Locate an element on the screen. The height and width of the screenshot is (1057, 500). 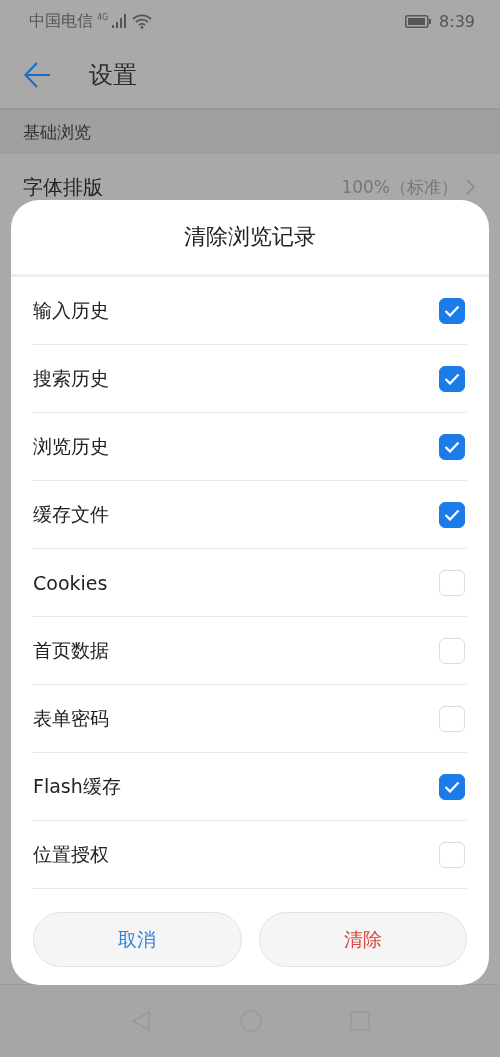
option-row: Cookies is located at coordinates (250, 583).